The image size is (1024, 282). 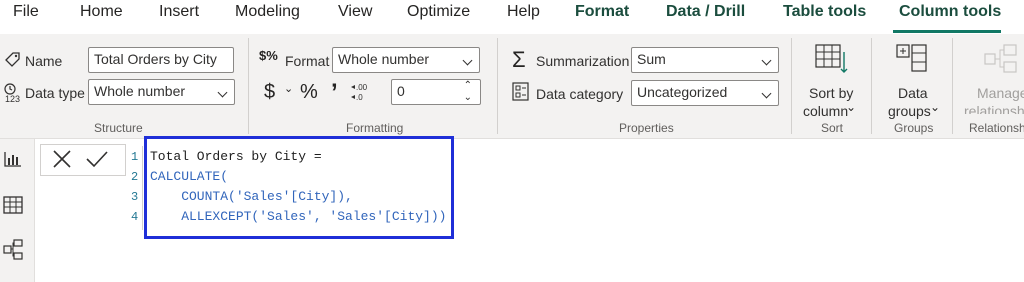 What do you see at coordinates (994, 108) in the screenshot?
I see `manage-relationships-label-2: relationships` at bounding box center [994, 108].